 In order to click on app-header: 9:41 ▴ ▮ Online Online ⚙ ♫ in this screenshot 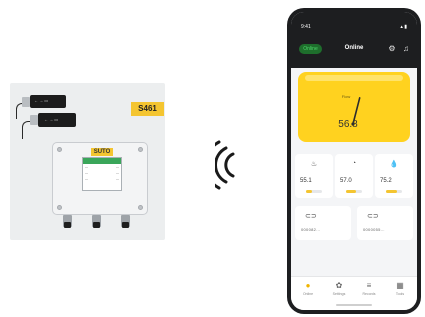, I will do `click(354, 40)`.